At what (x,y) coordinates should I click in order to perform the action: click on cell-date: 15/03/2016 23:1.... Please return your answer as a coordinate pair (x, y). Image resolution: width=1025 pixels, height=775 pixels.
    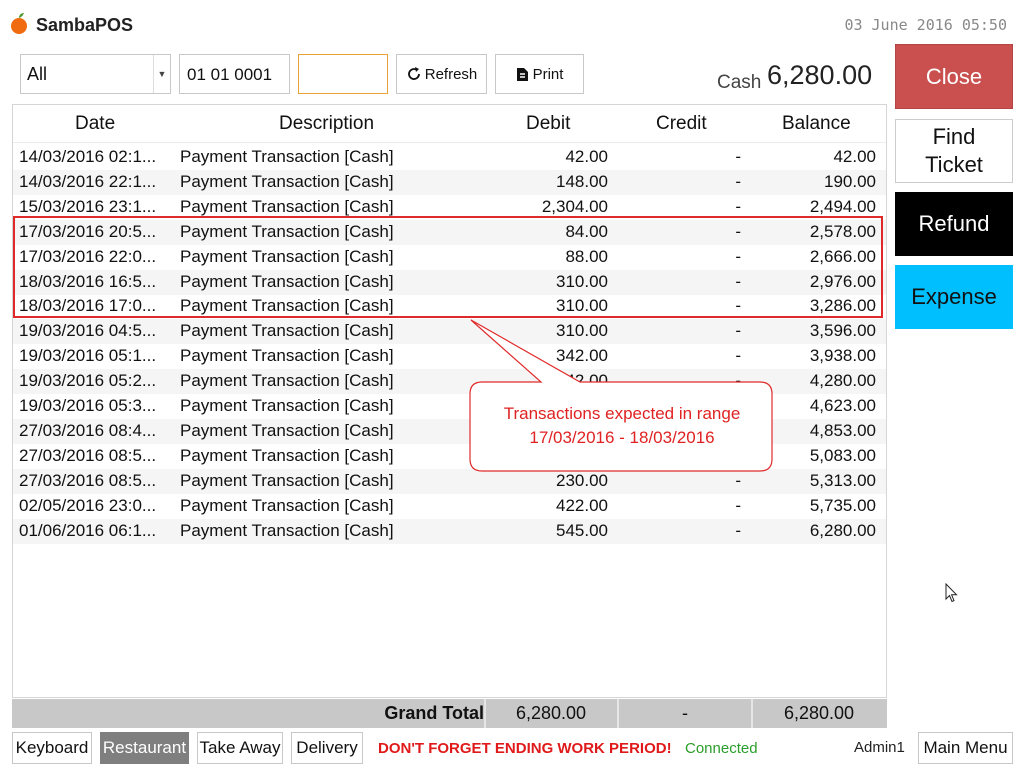
    Looking at the image, I should click on (88, 206).